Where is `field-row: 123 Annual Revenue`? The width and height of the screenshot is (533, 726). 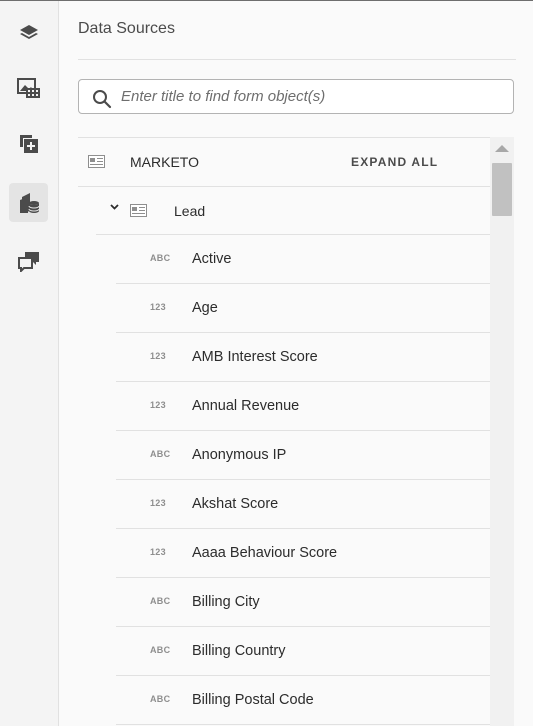
field-row: 123 Annual Revenue is located at coordinates (303, 406).